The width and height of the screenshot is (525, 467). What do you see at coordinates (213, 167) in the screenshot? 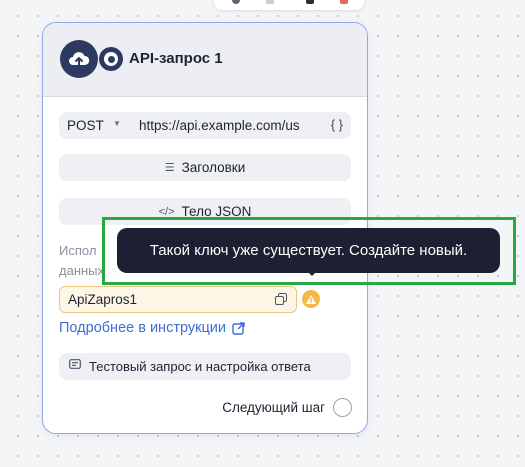
I see `headers-label: Заголовки` at bounding box center [213, 167].